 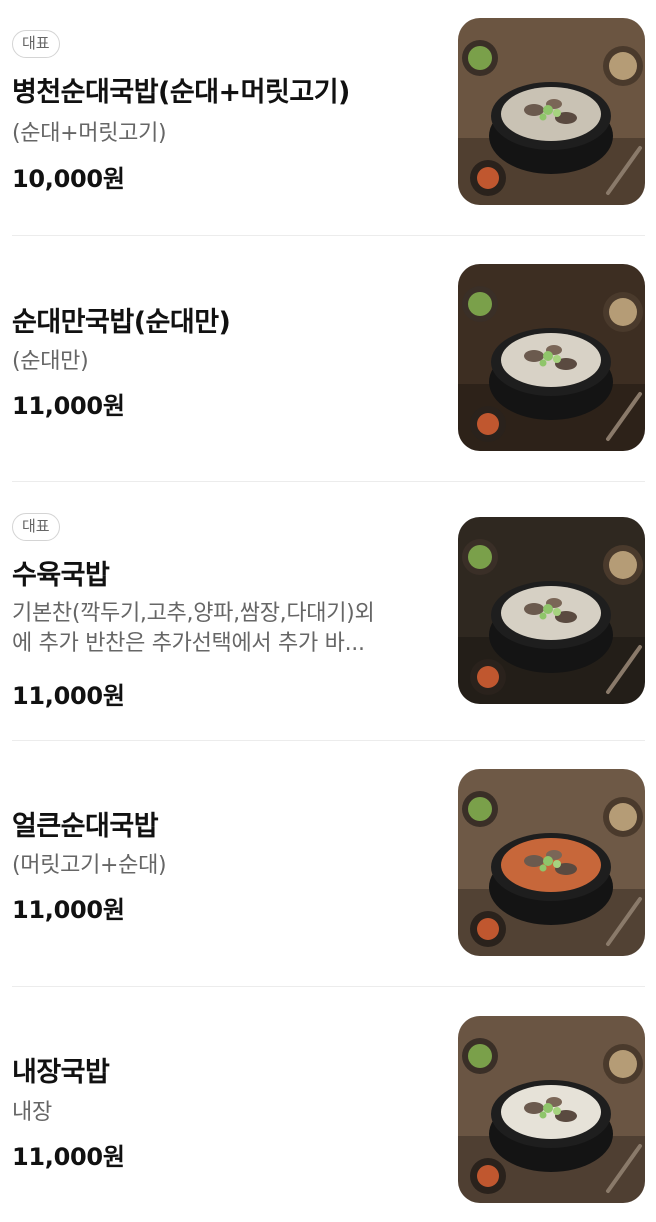 I want to click on menu-item-description-line: (순대+머릿고기), so click(x=89, y=133).